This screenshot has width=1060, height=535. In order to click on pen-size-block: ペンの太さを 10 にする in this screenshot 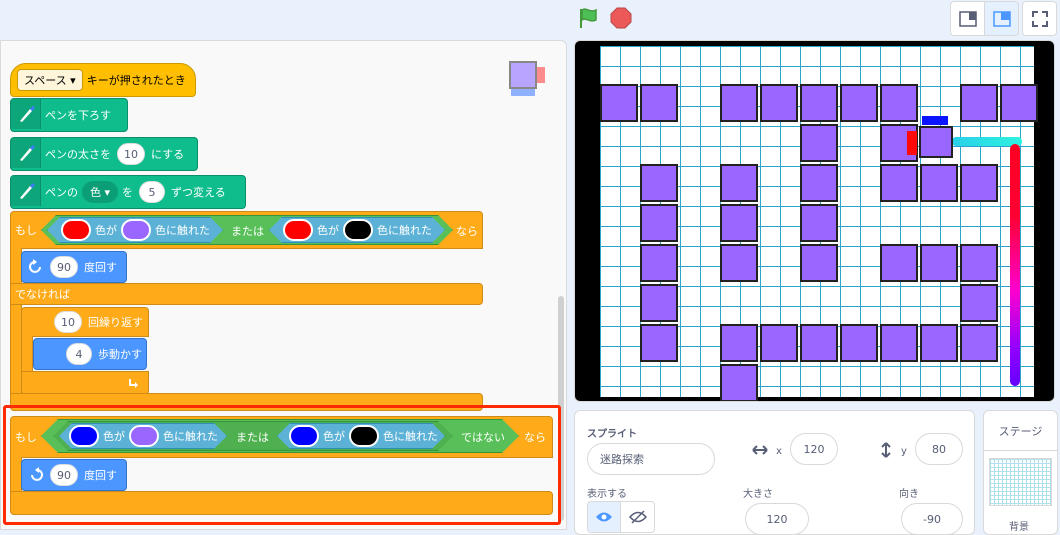, I will do `click(104, 154)`.